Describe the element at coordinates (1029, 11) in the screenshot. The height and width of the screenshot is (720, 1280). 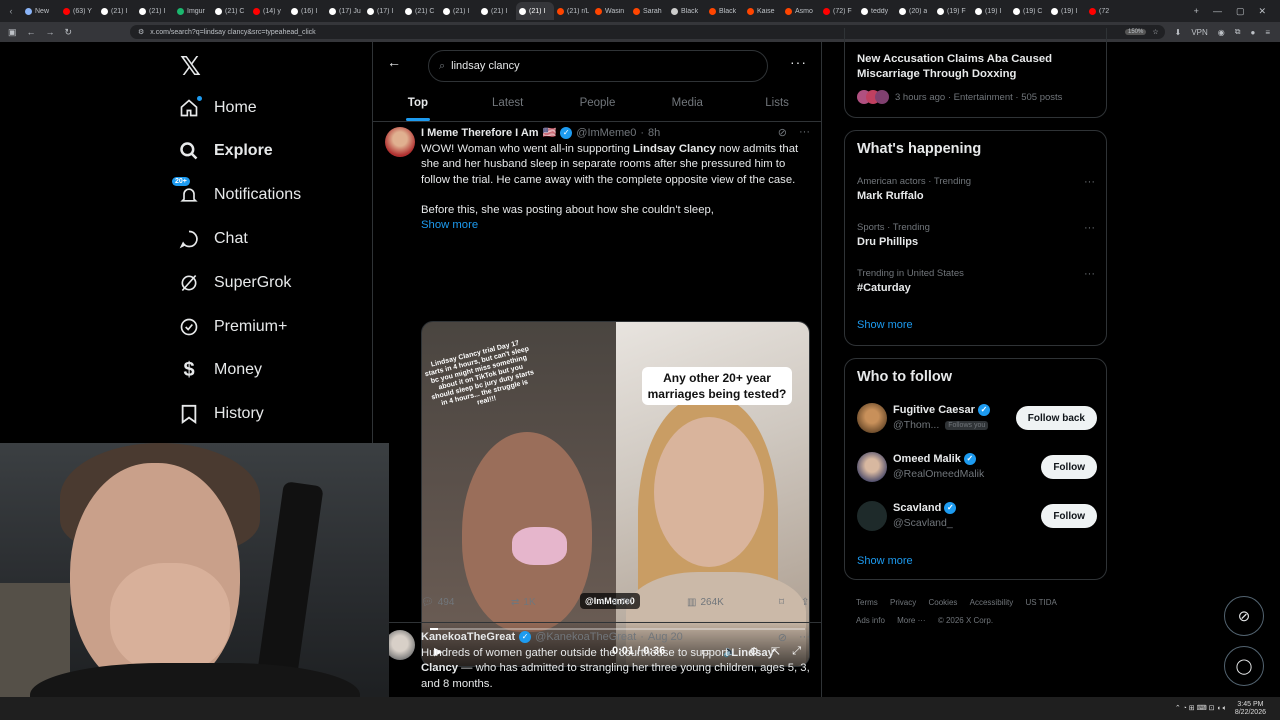
I see `browser-tab: (19) C` at that location.